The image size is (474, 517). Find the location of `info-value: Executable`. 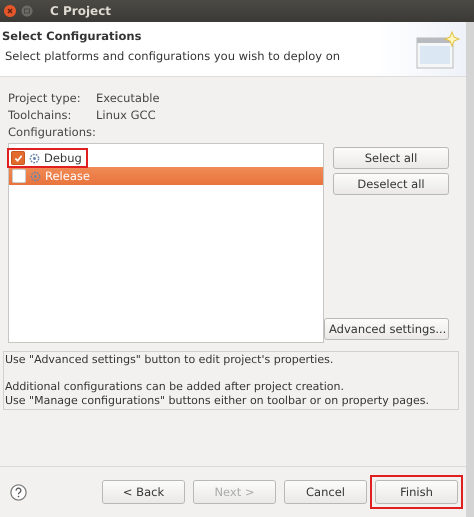

info-value: Executable is located at coordinates (128, 98).